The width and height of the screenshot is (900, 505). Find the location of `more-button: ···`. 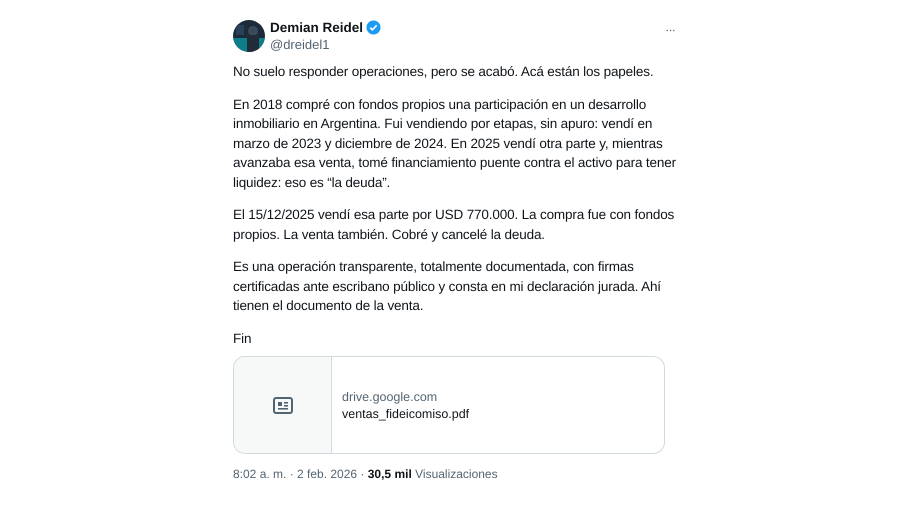

more-button: ··· is located at coordinates (670, 29).